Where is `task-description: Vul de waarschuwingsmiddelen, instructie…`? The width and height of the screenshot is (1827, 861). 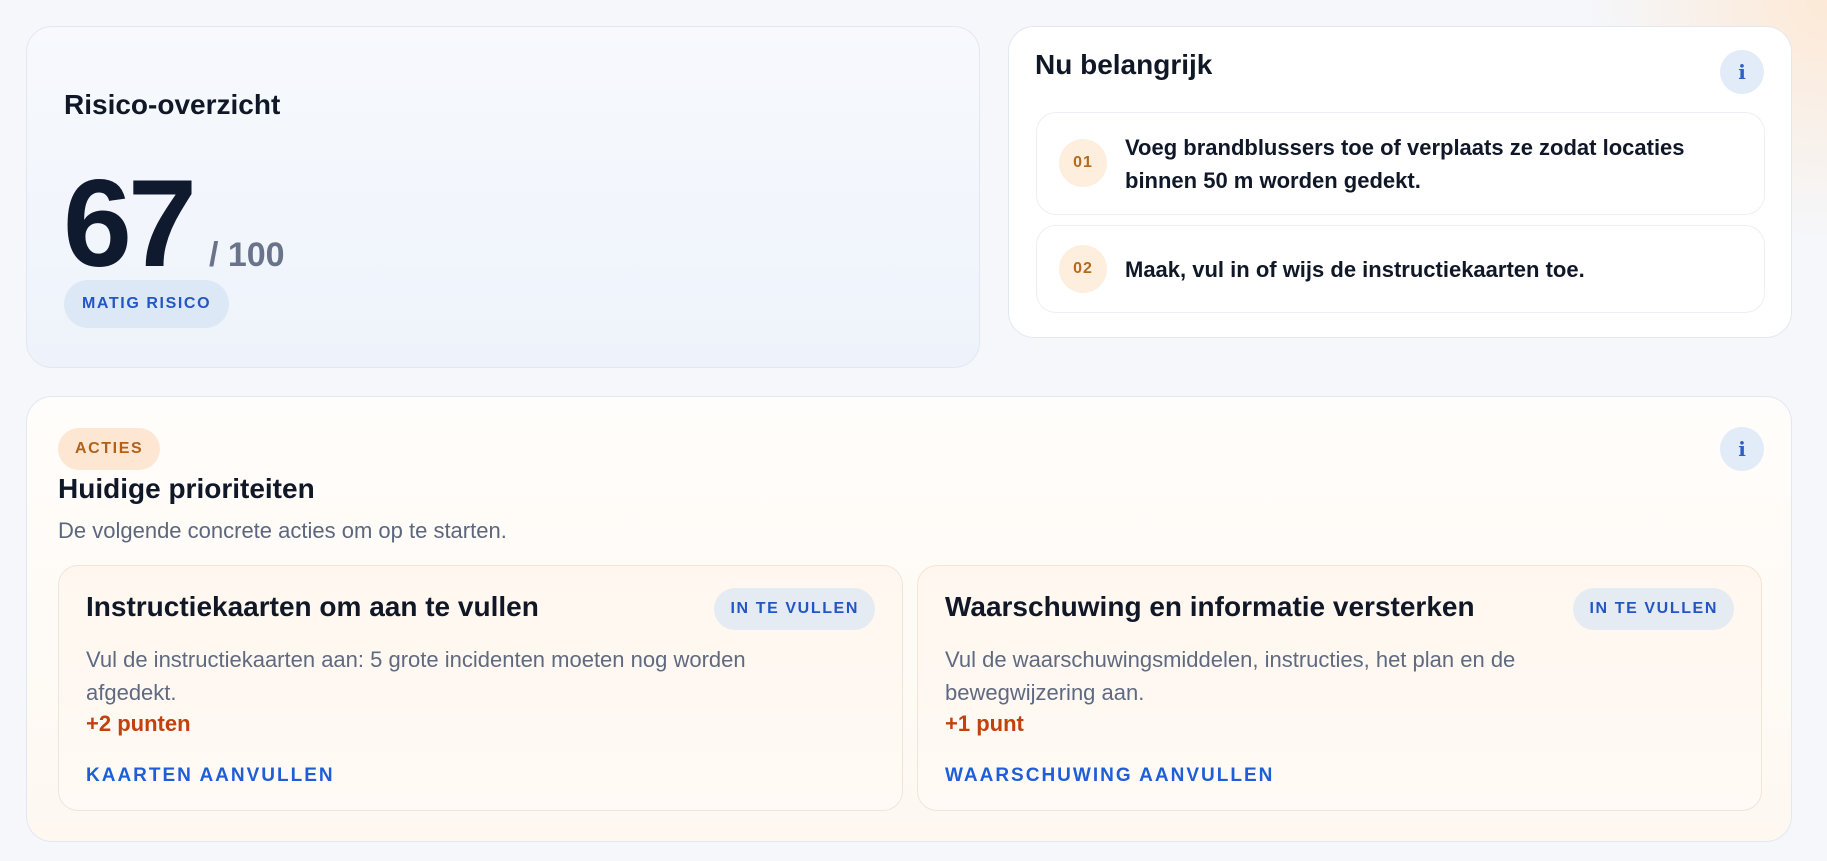
task-description: Vul de waarschuwingsmiddelen, instructie… is located at coordinates (1230, 676).